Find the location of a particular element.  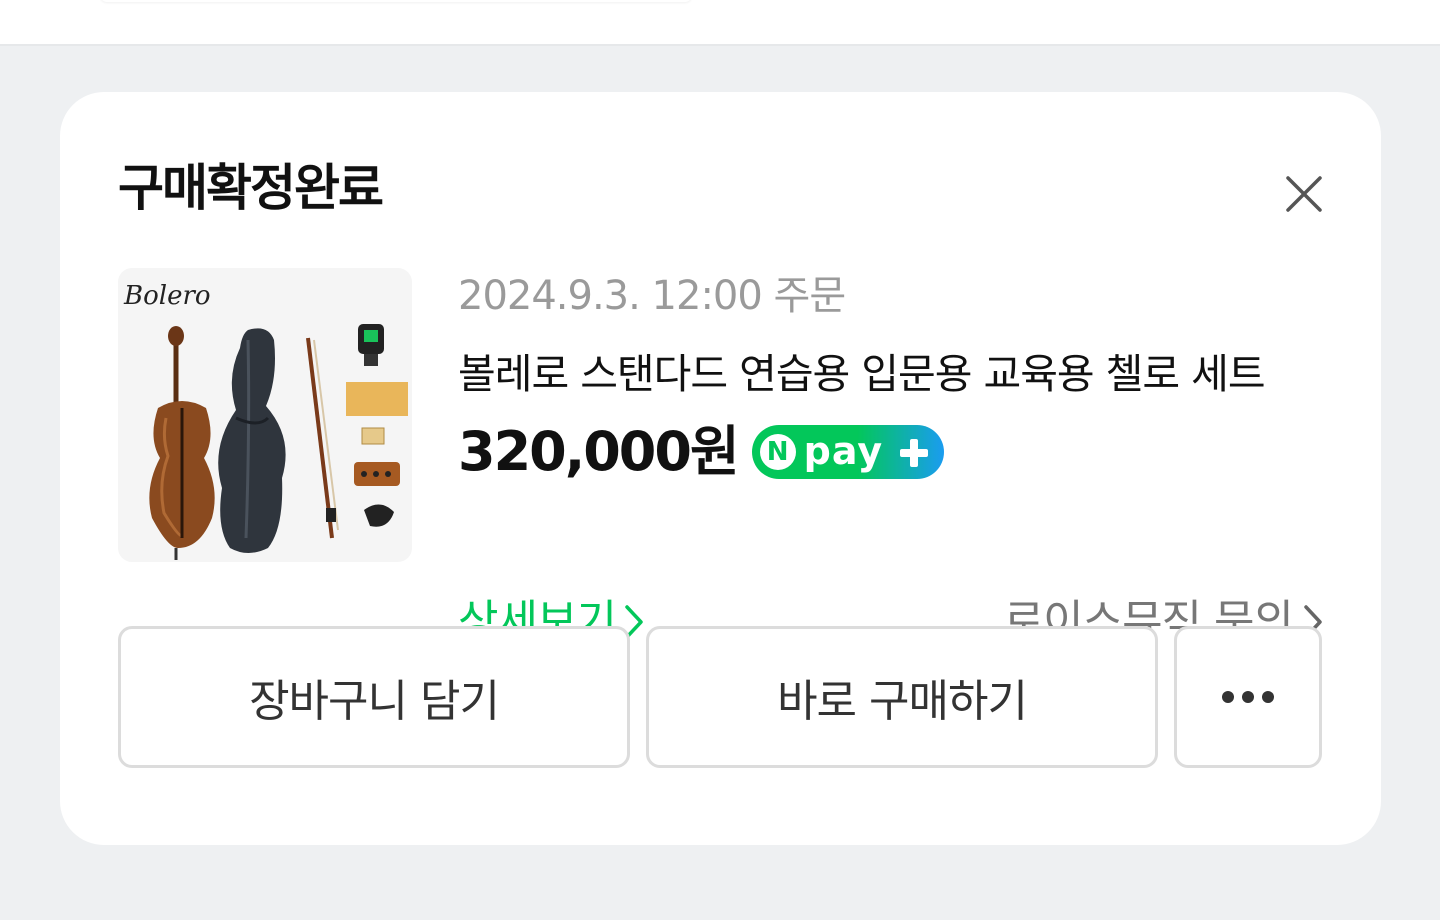

more-options-button is located at coordinates (1248, 697).